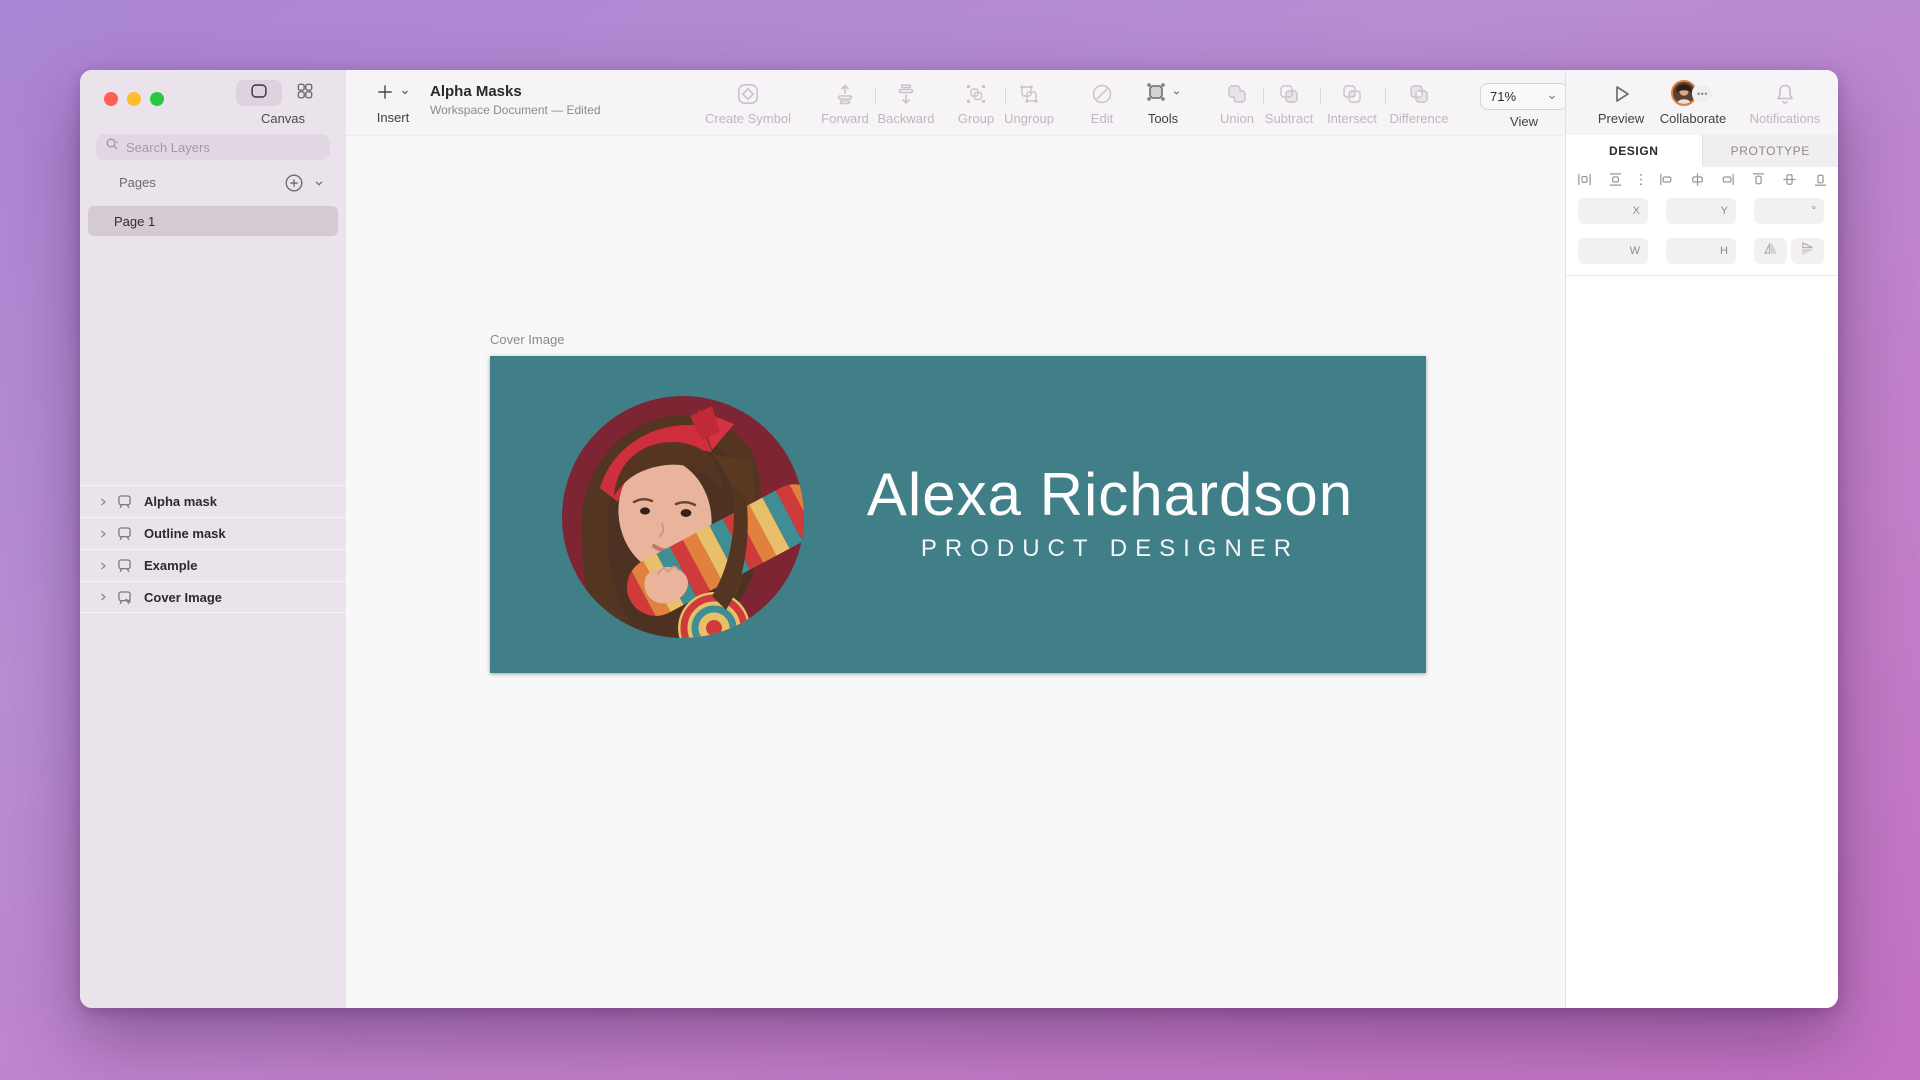  I want to click on x-position-input, so click(1609, 211).